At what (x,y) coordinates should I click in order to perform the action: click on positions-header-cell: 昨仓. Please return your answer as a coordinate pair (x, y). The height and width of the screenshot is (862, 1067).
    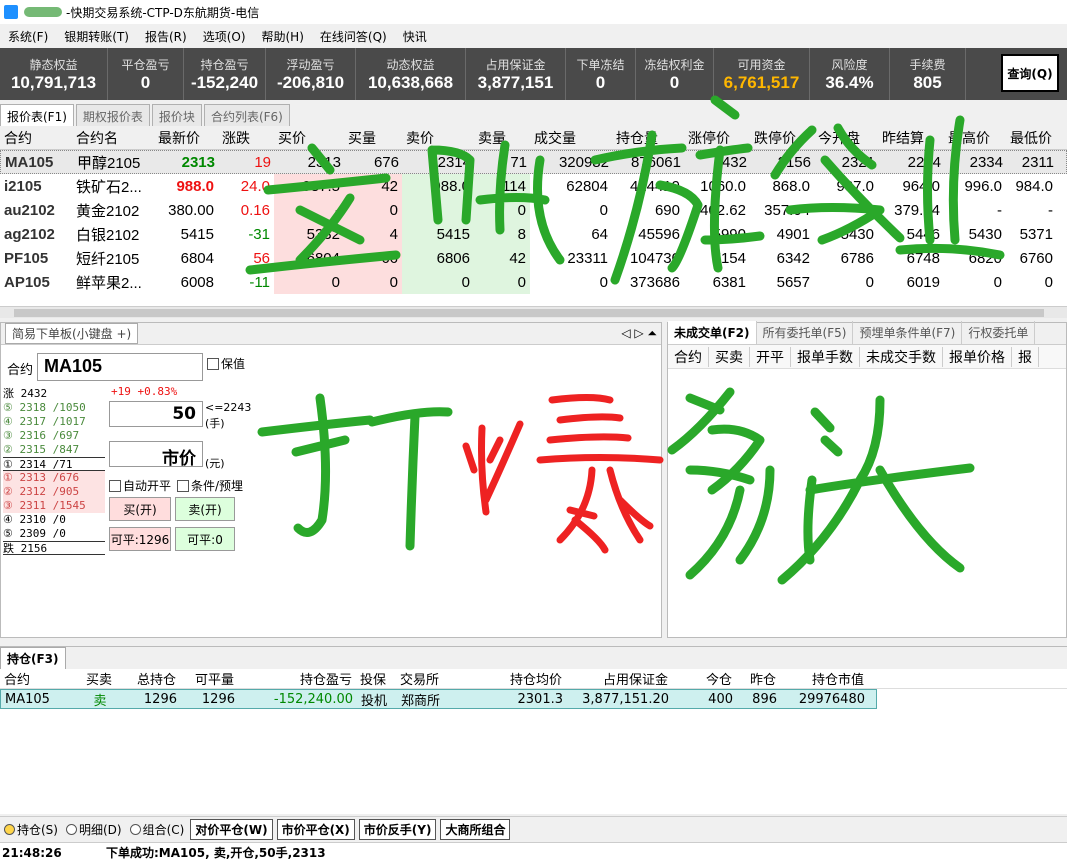
    Looking at the image, I should click on (758, 678).